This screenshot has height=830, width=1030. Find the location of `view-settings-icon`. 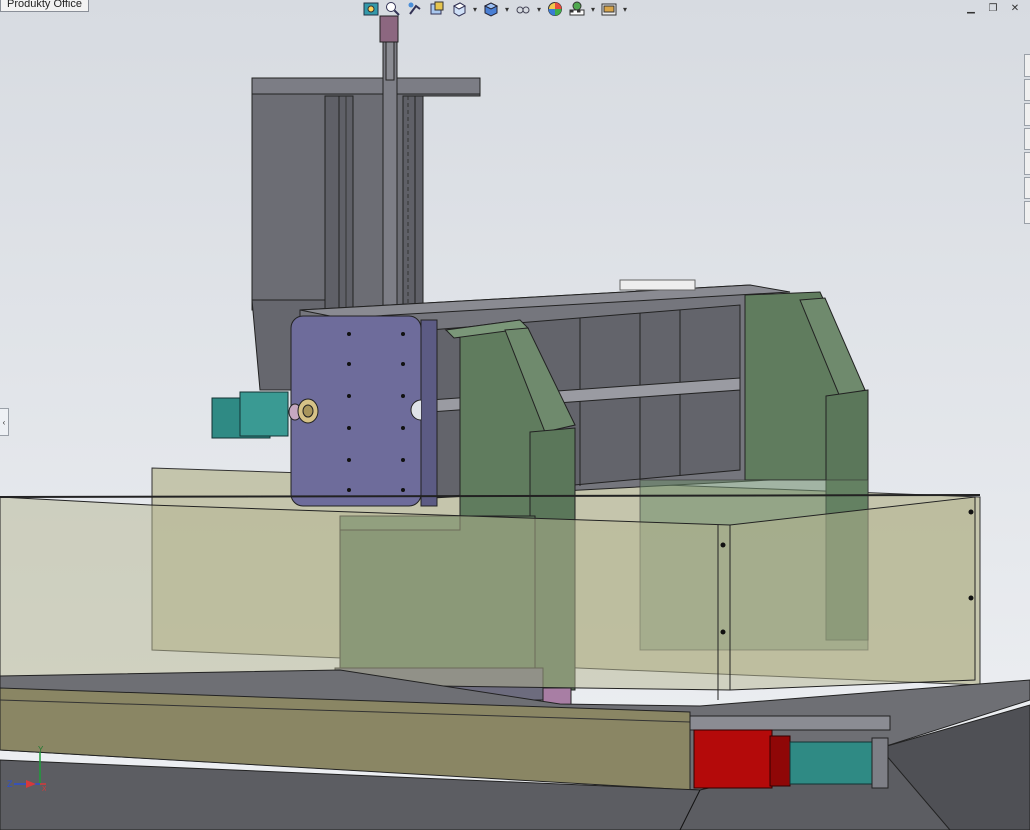

view-settings-icon is located at coordinates (609, 9).